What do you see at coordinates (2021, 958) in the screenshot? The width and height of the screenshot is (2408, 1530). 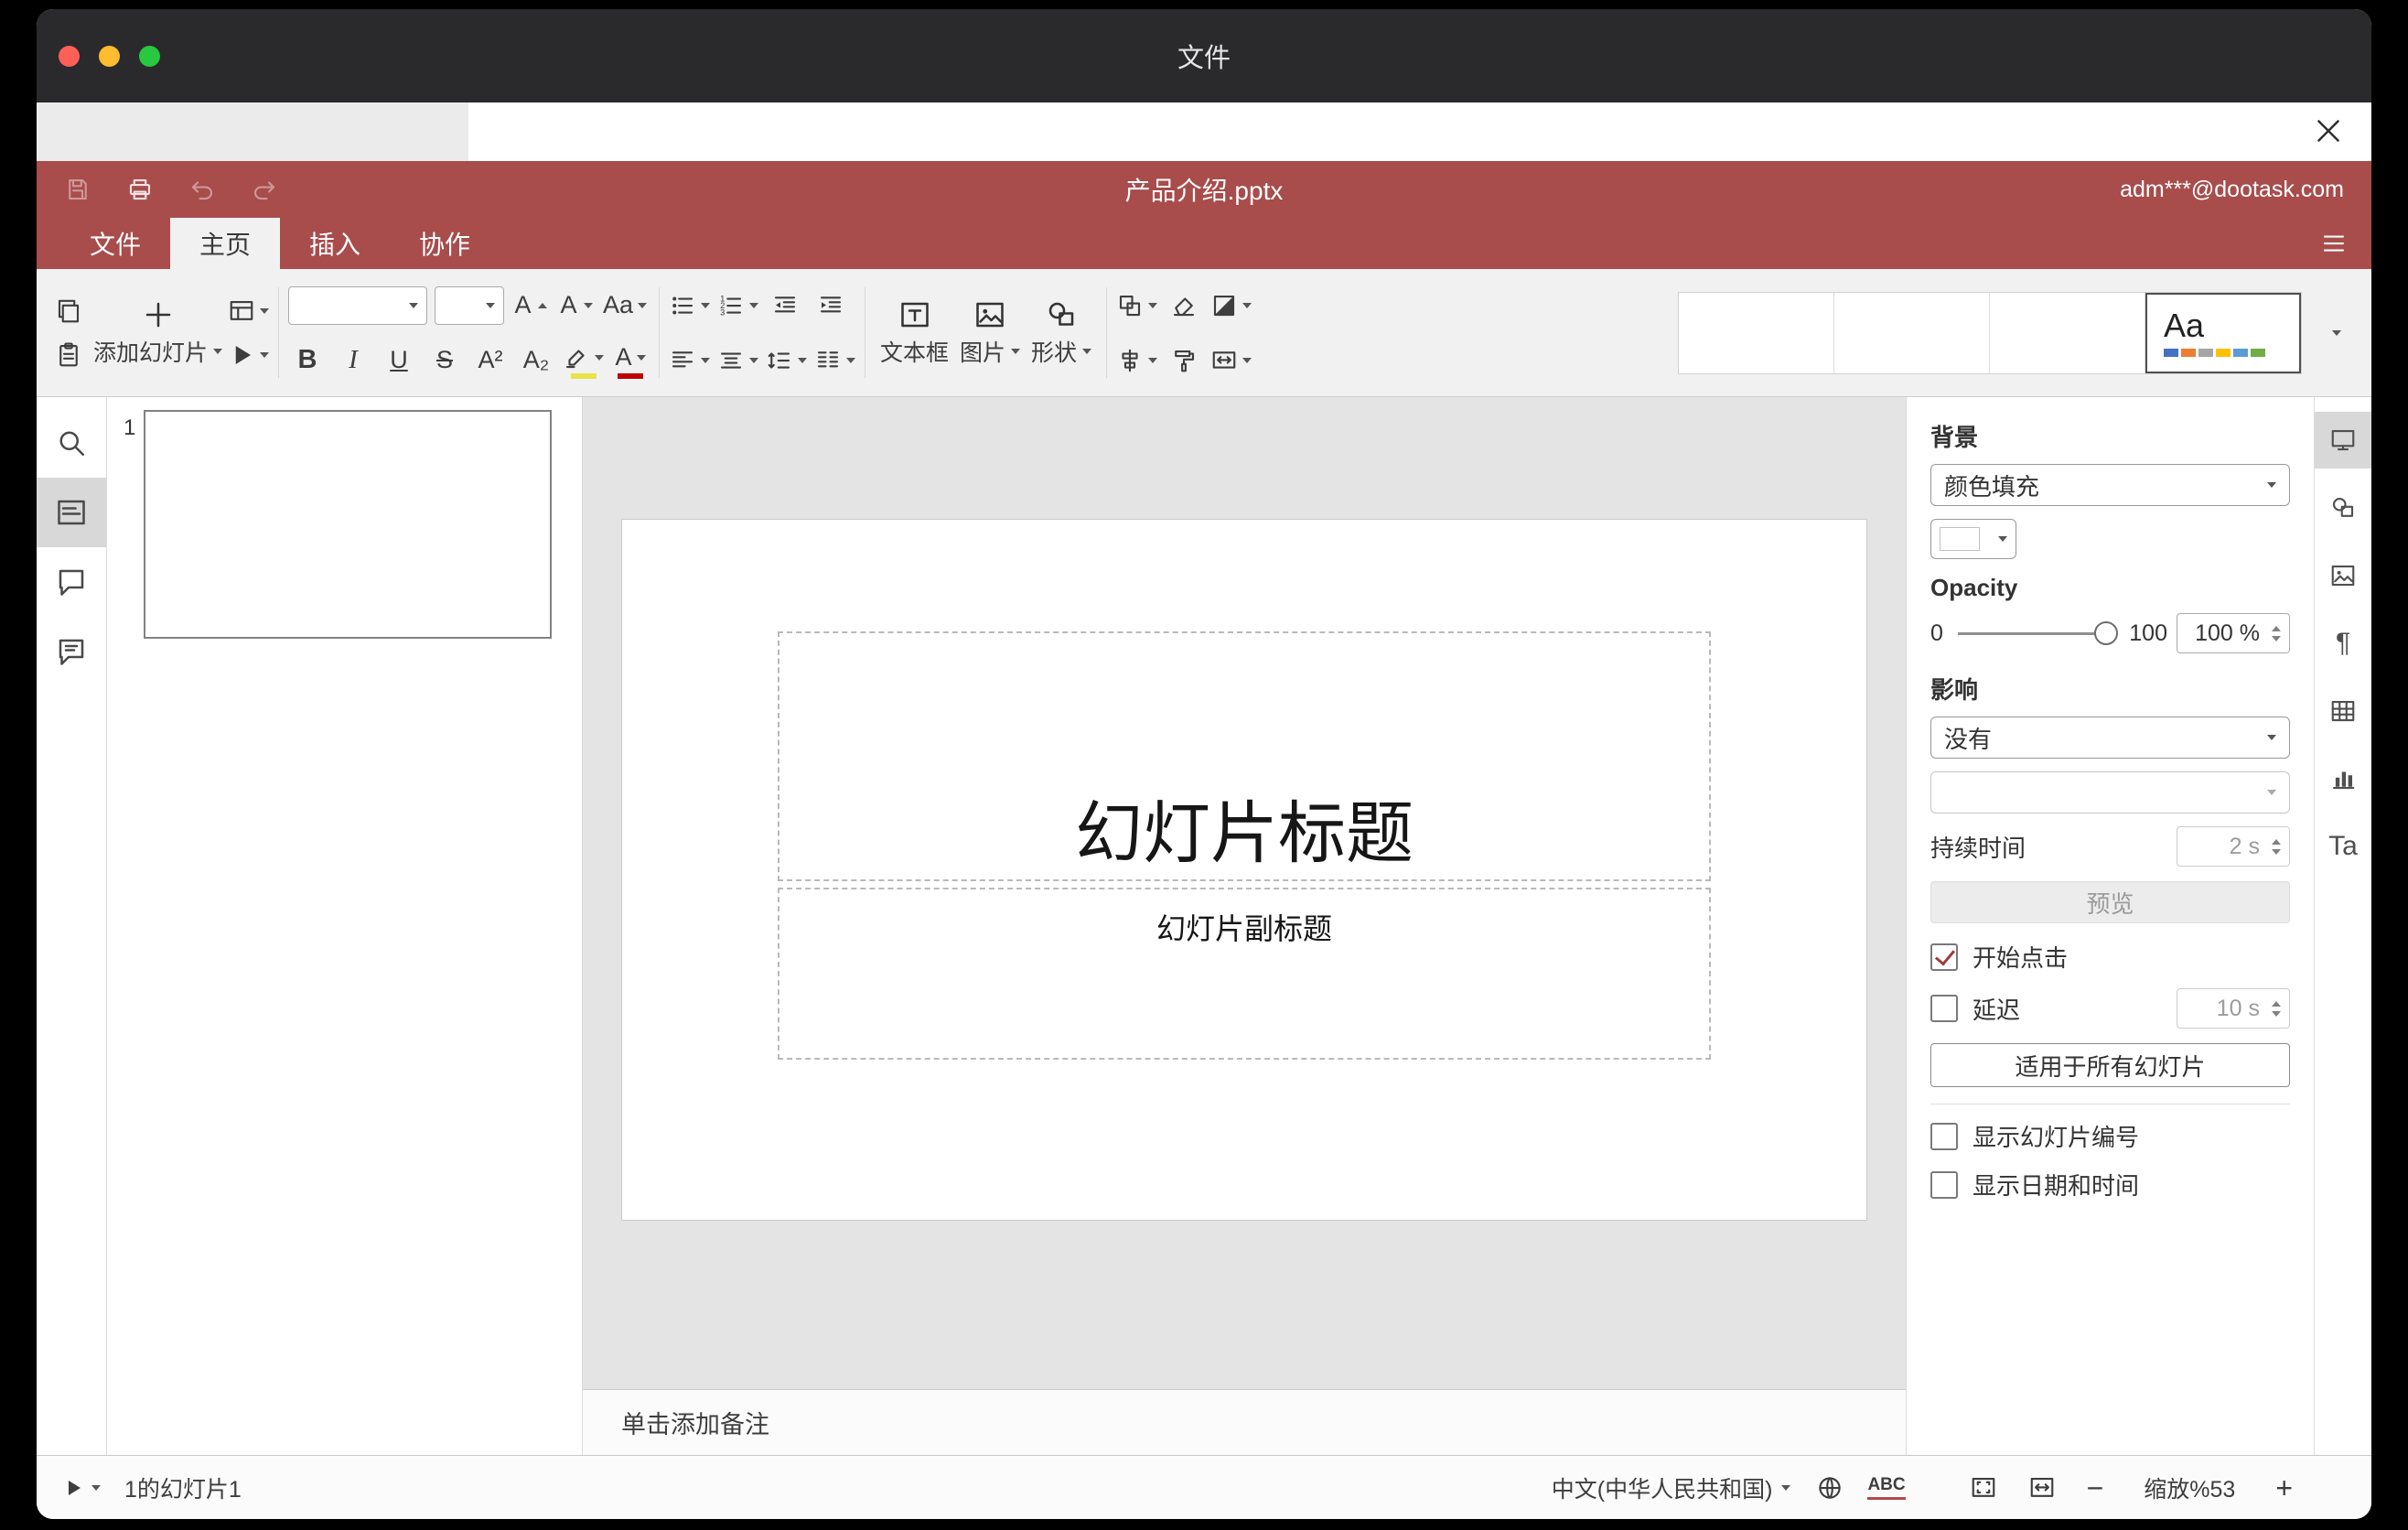 I see `start-on-click-label: 开始点击` at bounding box center [2021, 958].